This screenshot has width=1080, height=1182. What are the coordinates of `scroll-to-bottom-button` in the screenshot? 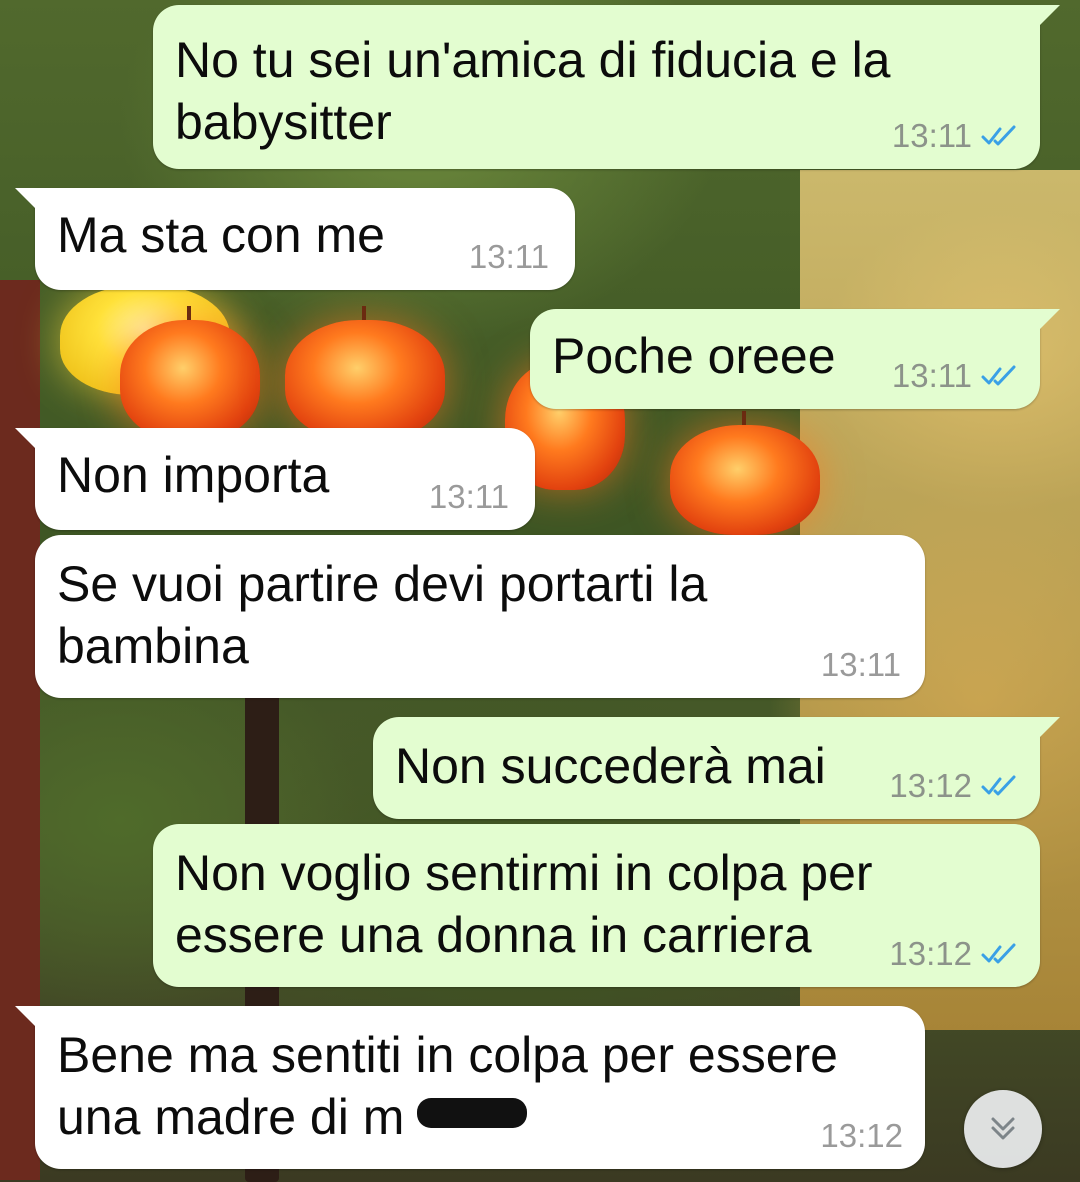 It's located at (1003, 1129).